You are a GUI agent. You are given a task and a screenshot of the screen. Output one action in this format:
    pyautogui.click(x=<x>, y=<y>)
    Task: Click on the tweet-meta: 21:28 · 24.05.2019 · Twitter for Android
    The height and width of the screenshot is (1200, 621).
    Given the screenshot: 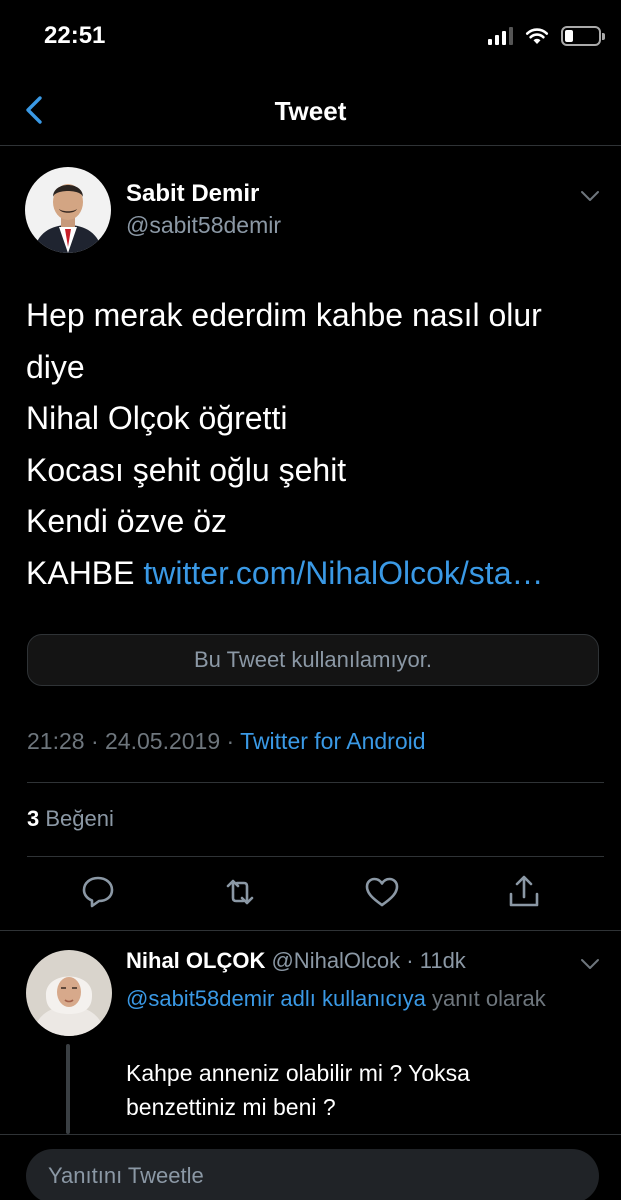 What is the action you would take?
    pyautogui.click(x=226, y=741)
    